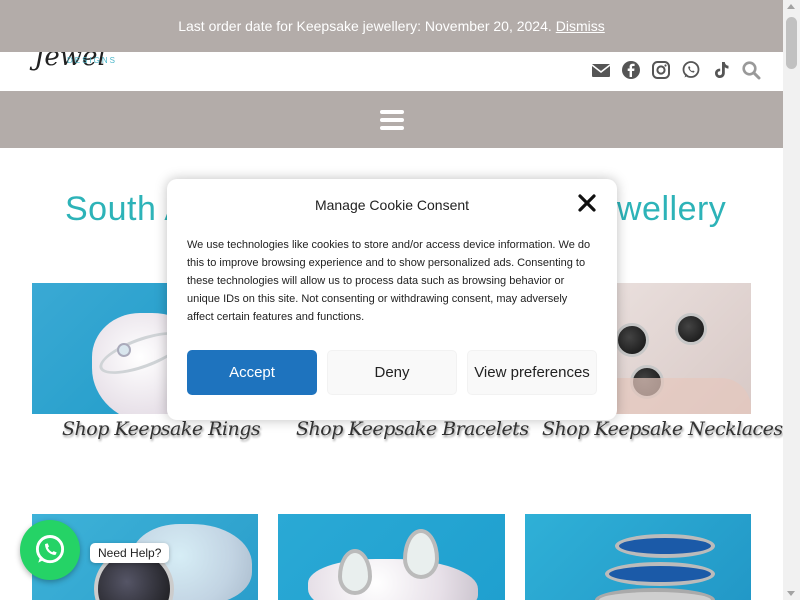 This screenshot has height=600, width=800. What do you see at coordinates (92, 60) in the screenshot?
I see `logo-subtitle: DESIGNS` at bounding box center [92, 60].